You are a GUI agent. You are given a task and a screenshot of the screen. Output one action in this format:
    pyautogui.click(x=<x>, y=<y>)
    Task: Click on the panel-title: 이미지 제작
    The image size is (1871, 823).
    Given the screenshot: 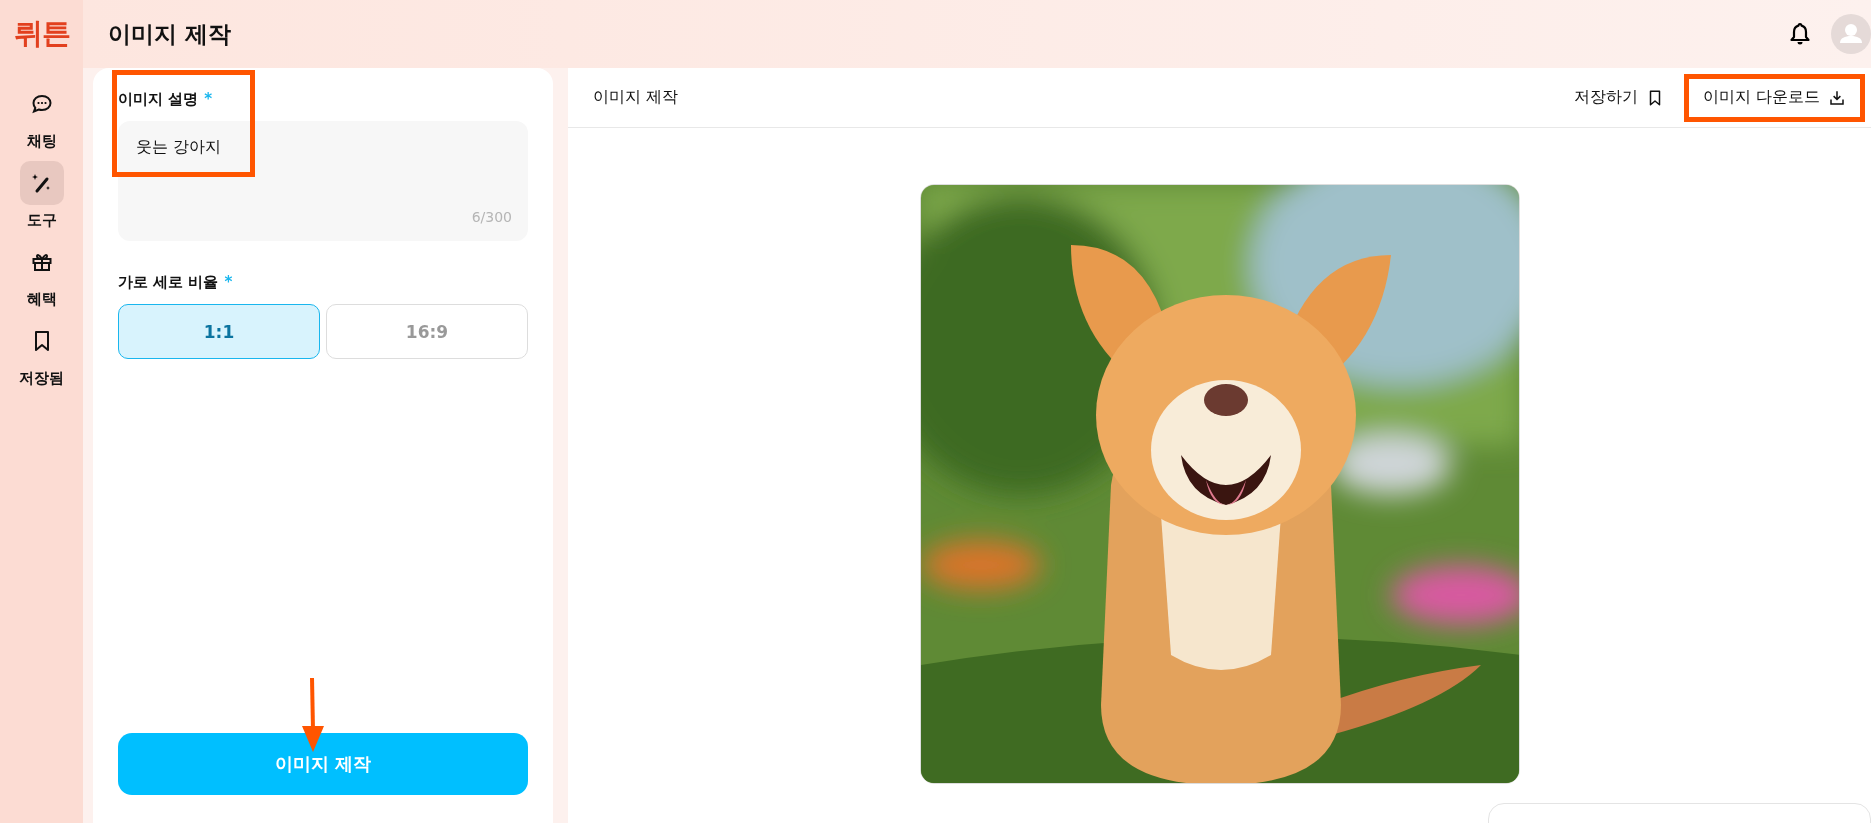 What is the action you would take?
    pyautogui.click(x=636, y=97)
    